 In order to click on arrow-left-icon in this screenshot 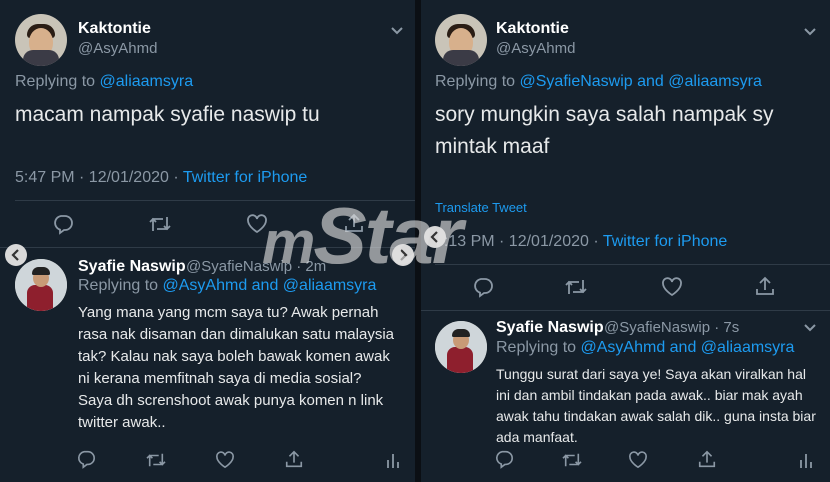, I will do `click(15, 255)`.